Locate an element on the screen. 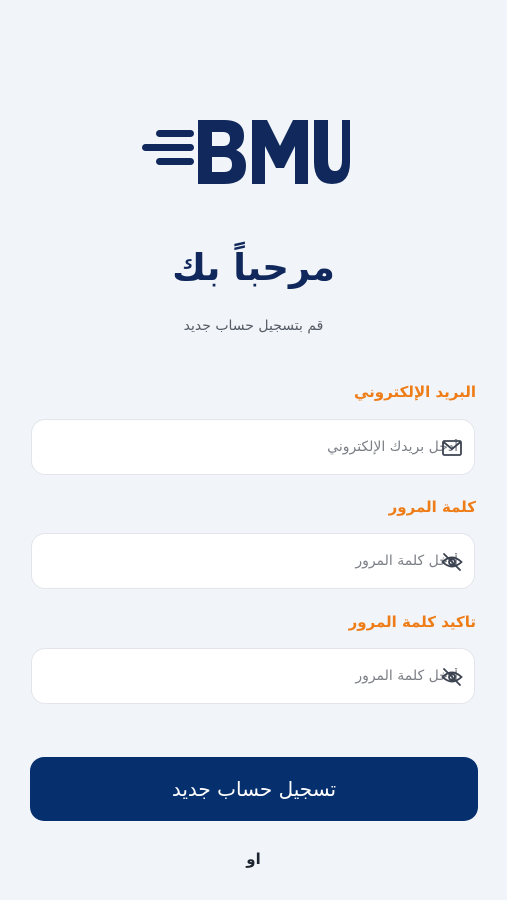  email-field is located at coordinates (253, 447).